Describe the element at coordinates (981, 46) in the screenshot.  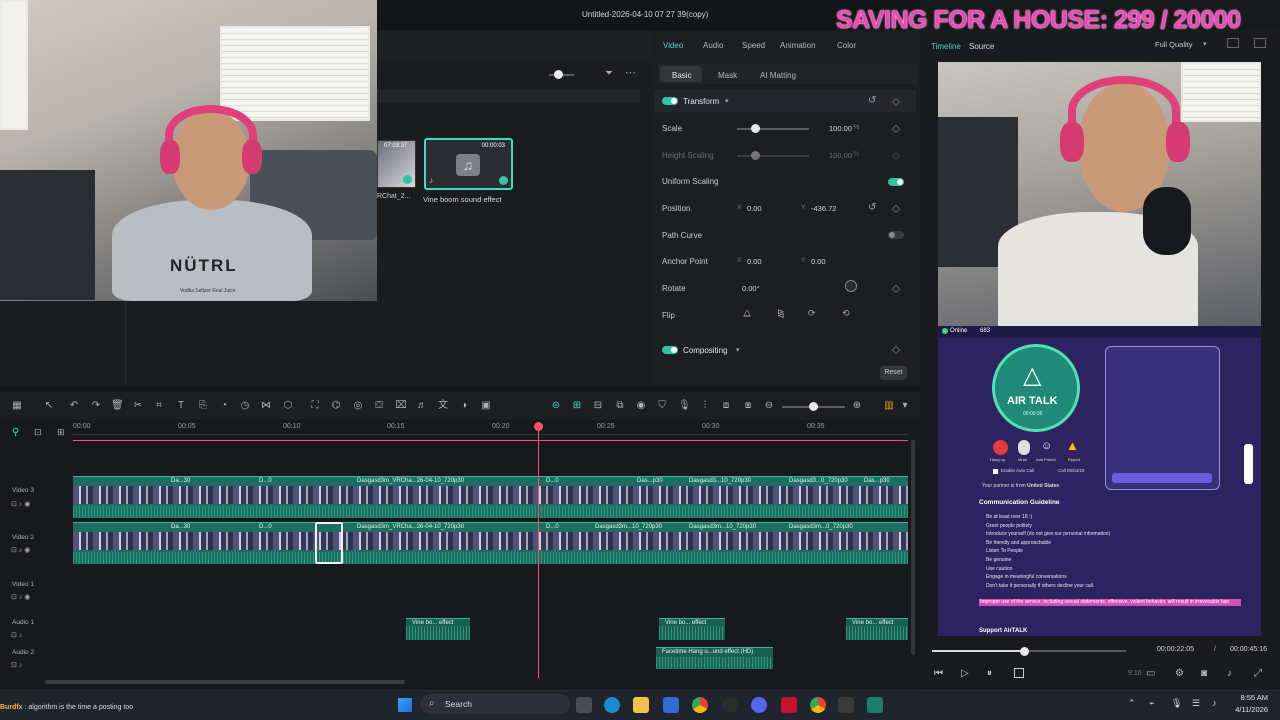
I see `preview-tab-source: Source` at that location.